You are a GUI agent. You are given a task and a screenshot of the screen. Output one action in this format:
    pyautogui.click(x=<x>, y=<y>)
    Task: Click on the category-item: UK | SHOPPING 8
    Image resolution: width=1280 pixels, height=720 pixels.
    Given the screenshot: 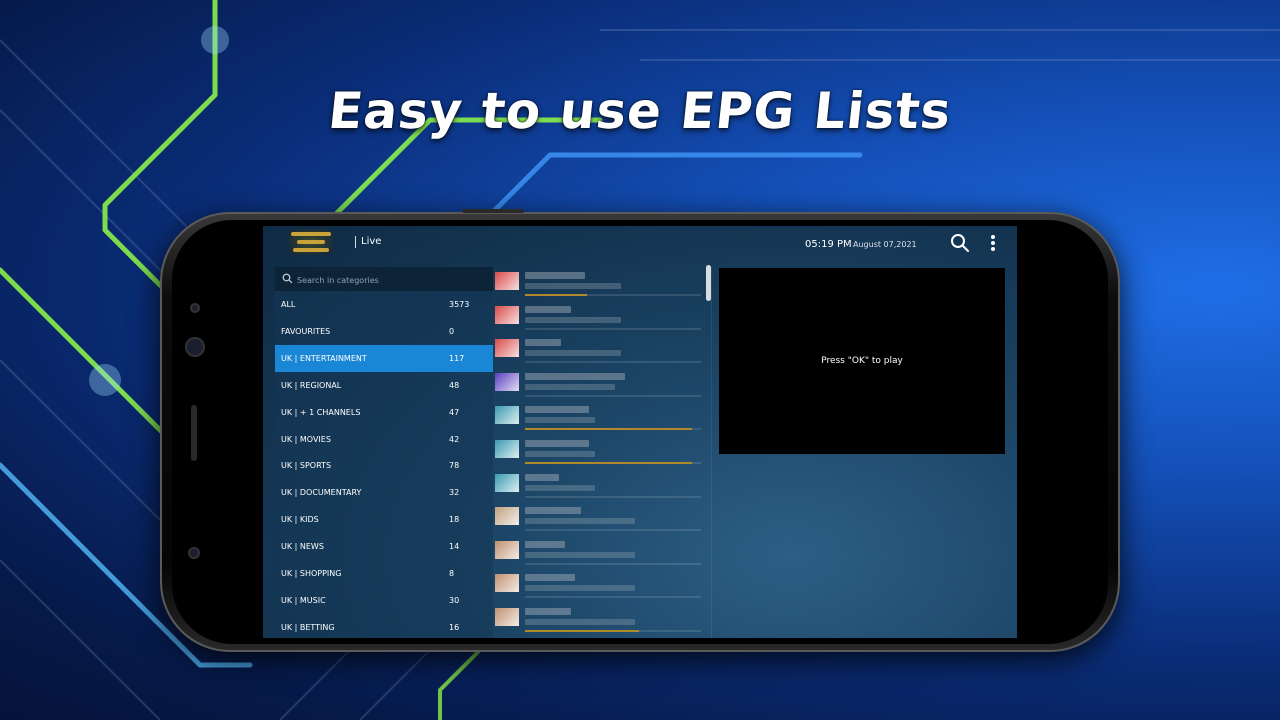 What is the action you would take?
    pyautogui.click(x=384, y=573)
    